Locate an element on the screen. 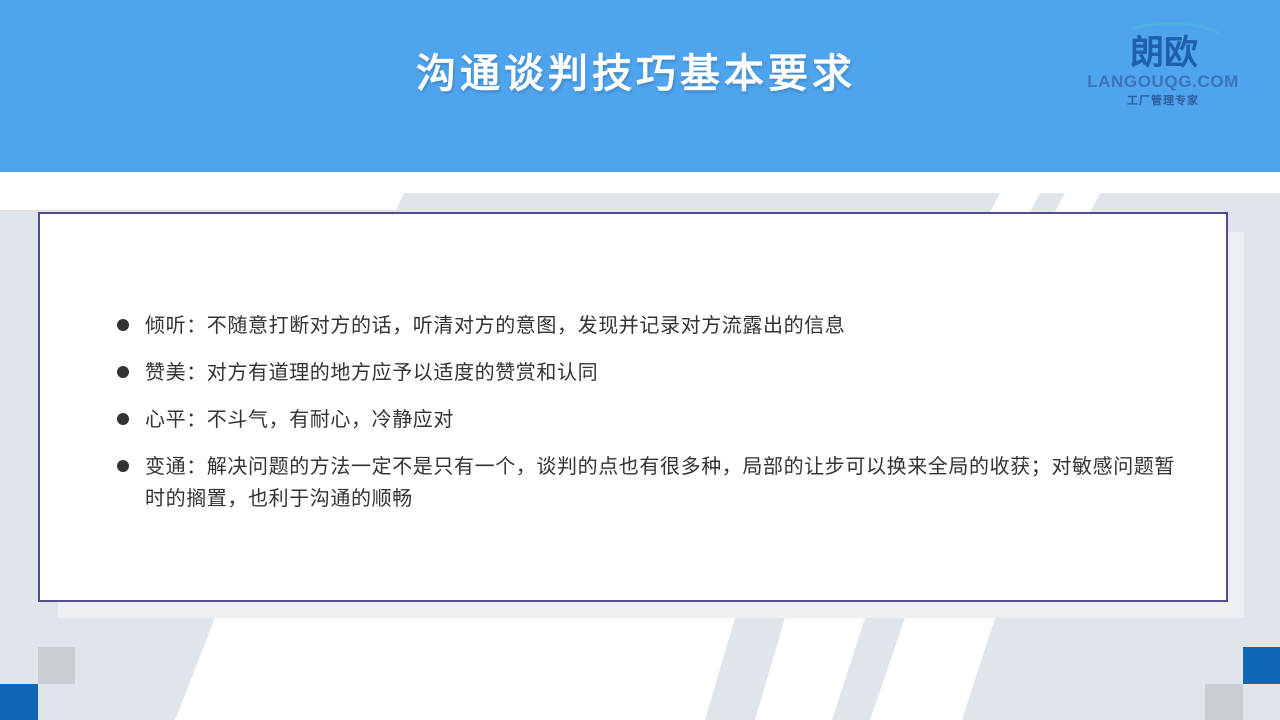 The height and width of the screenshot is (720, 1280). deco-square-gray-left is located at coordinates (56, 665).